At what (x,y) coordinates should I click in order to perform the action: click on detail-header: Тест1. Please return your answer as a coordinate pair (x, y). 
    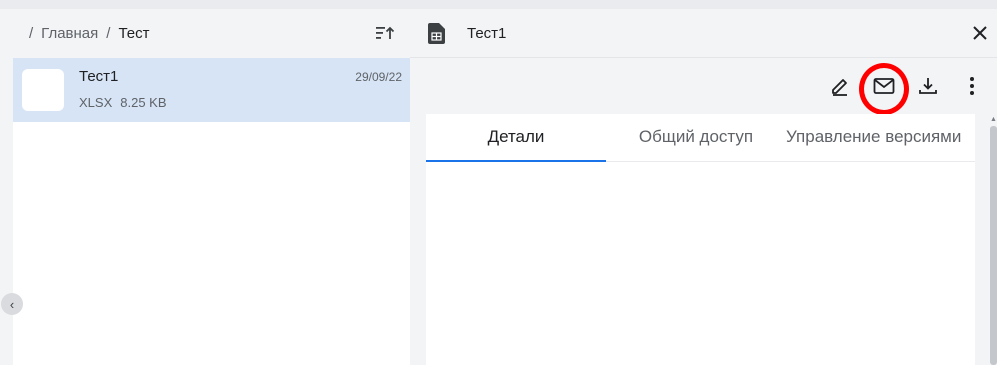
    Looking at the image, I should click on (703, 33).